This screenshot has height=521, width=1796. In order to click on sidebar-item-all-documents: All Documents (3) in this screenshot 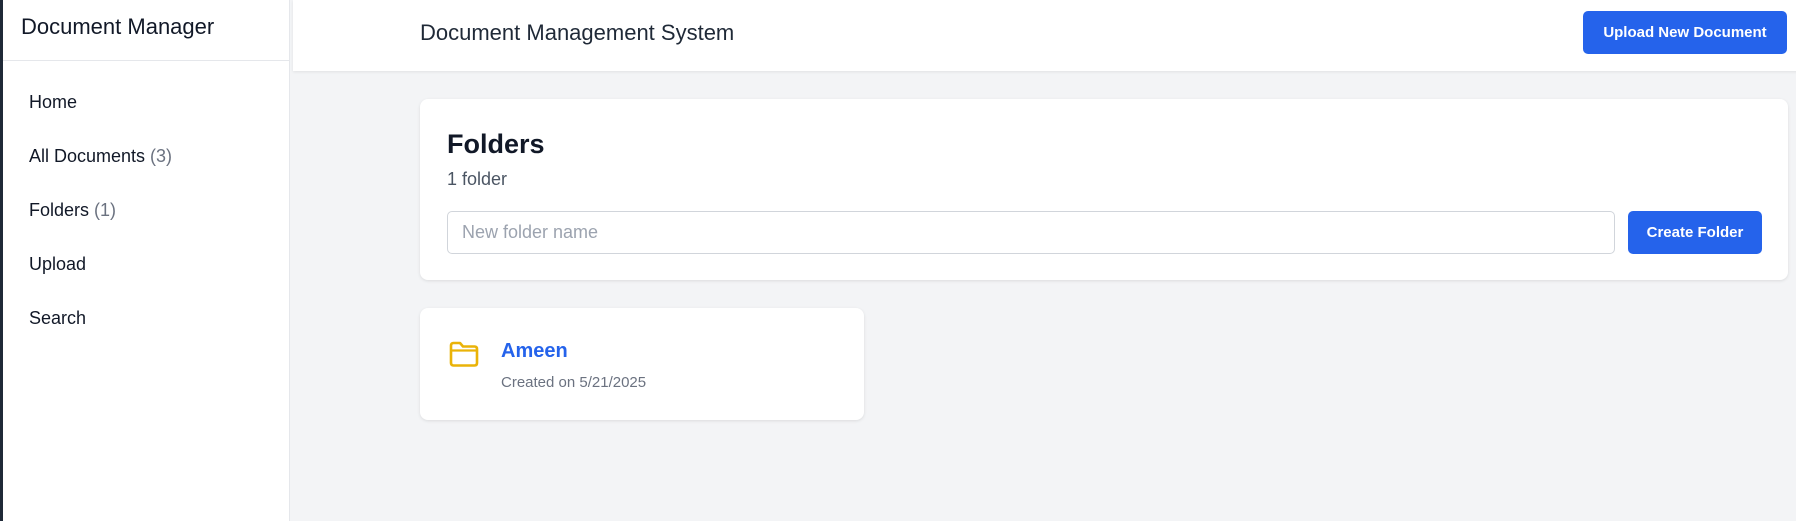, I will do `click(146, 156)`.